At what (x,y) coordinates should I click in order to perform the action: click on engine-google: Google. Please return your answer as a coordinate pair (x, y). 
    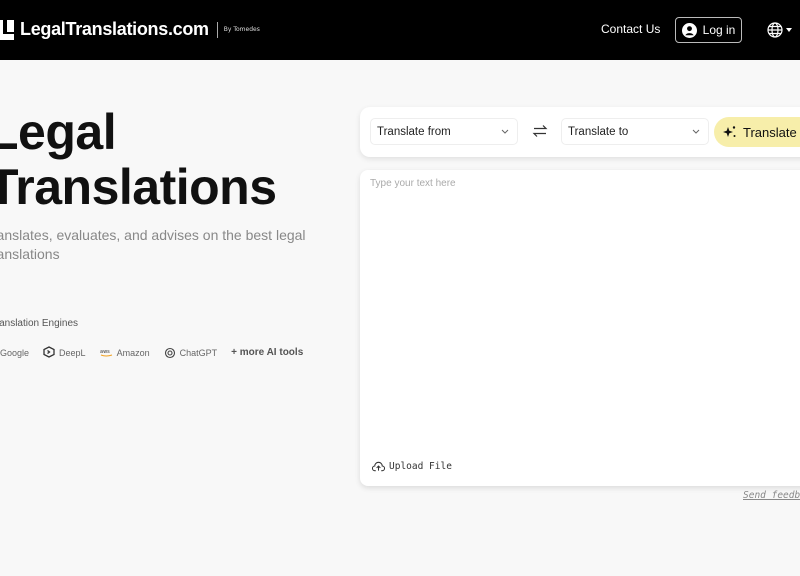
    Looking at the image, I should click on (15, 352).